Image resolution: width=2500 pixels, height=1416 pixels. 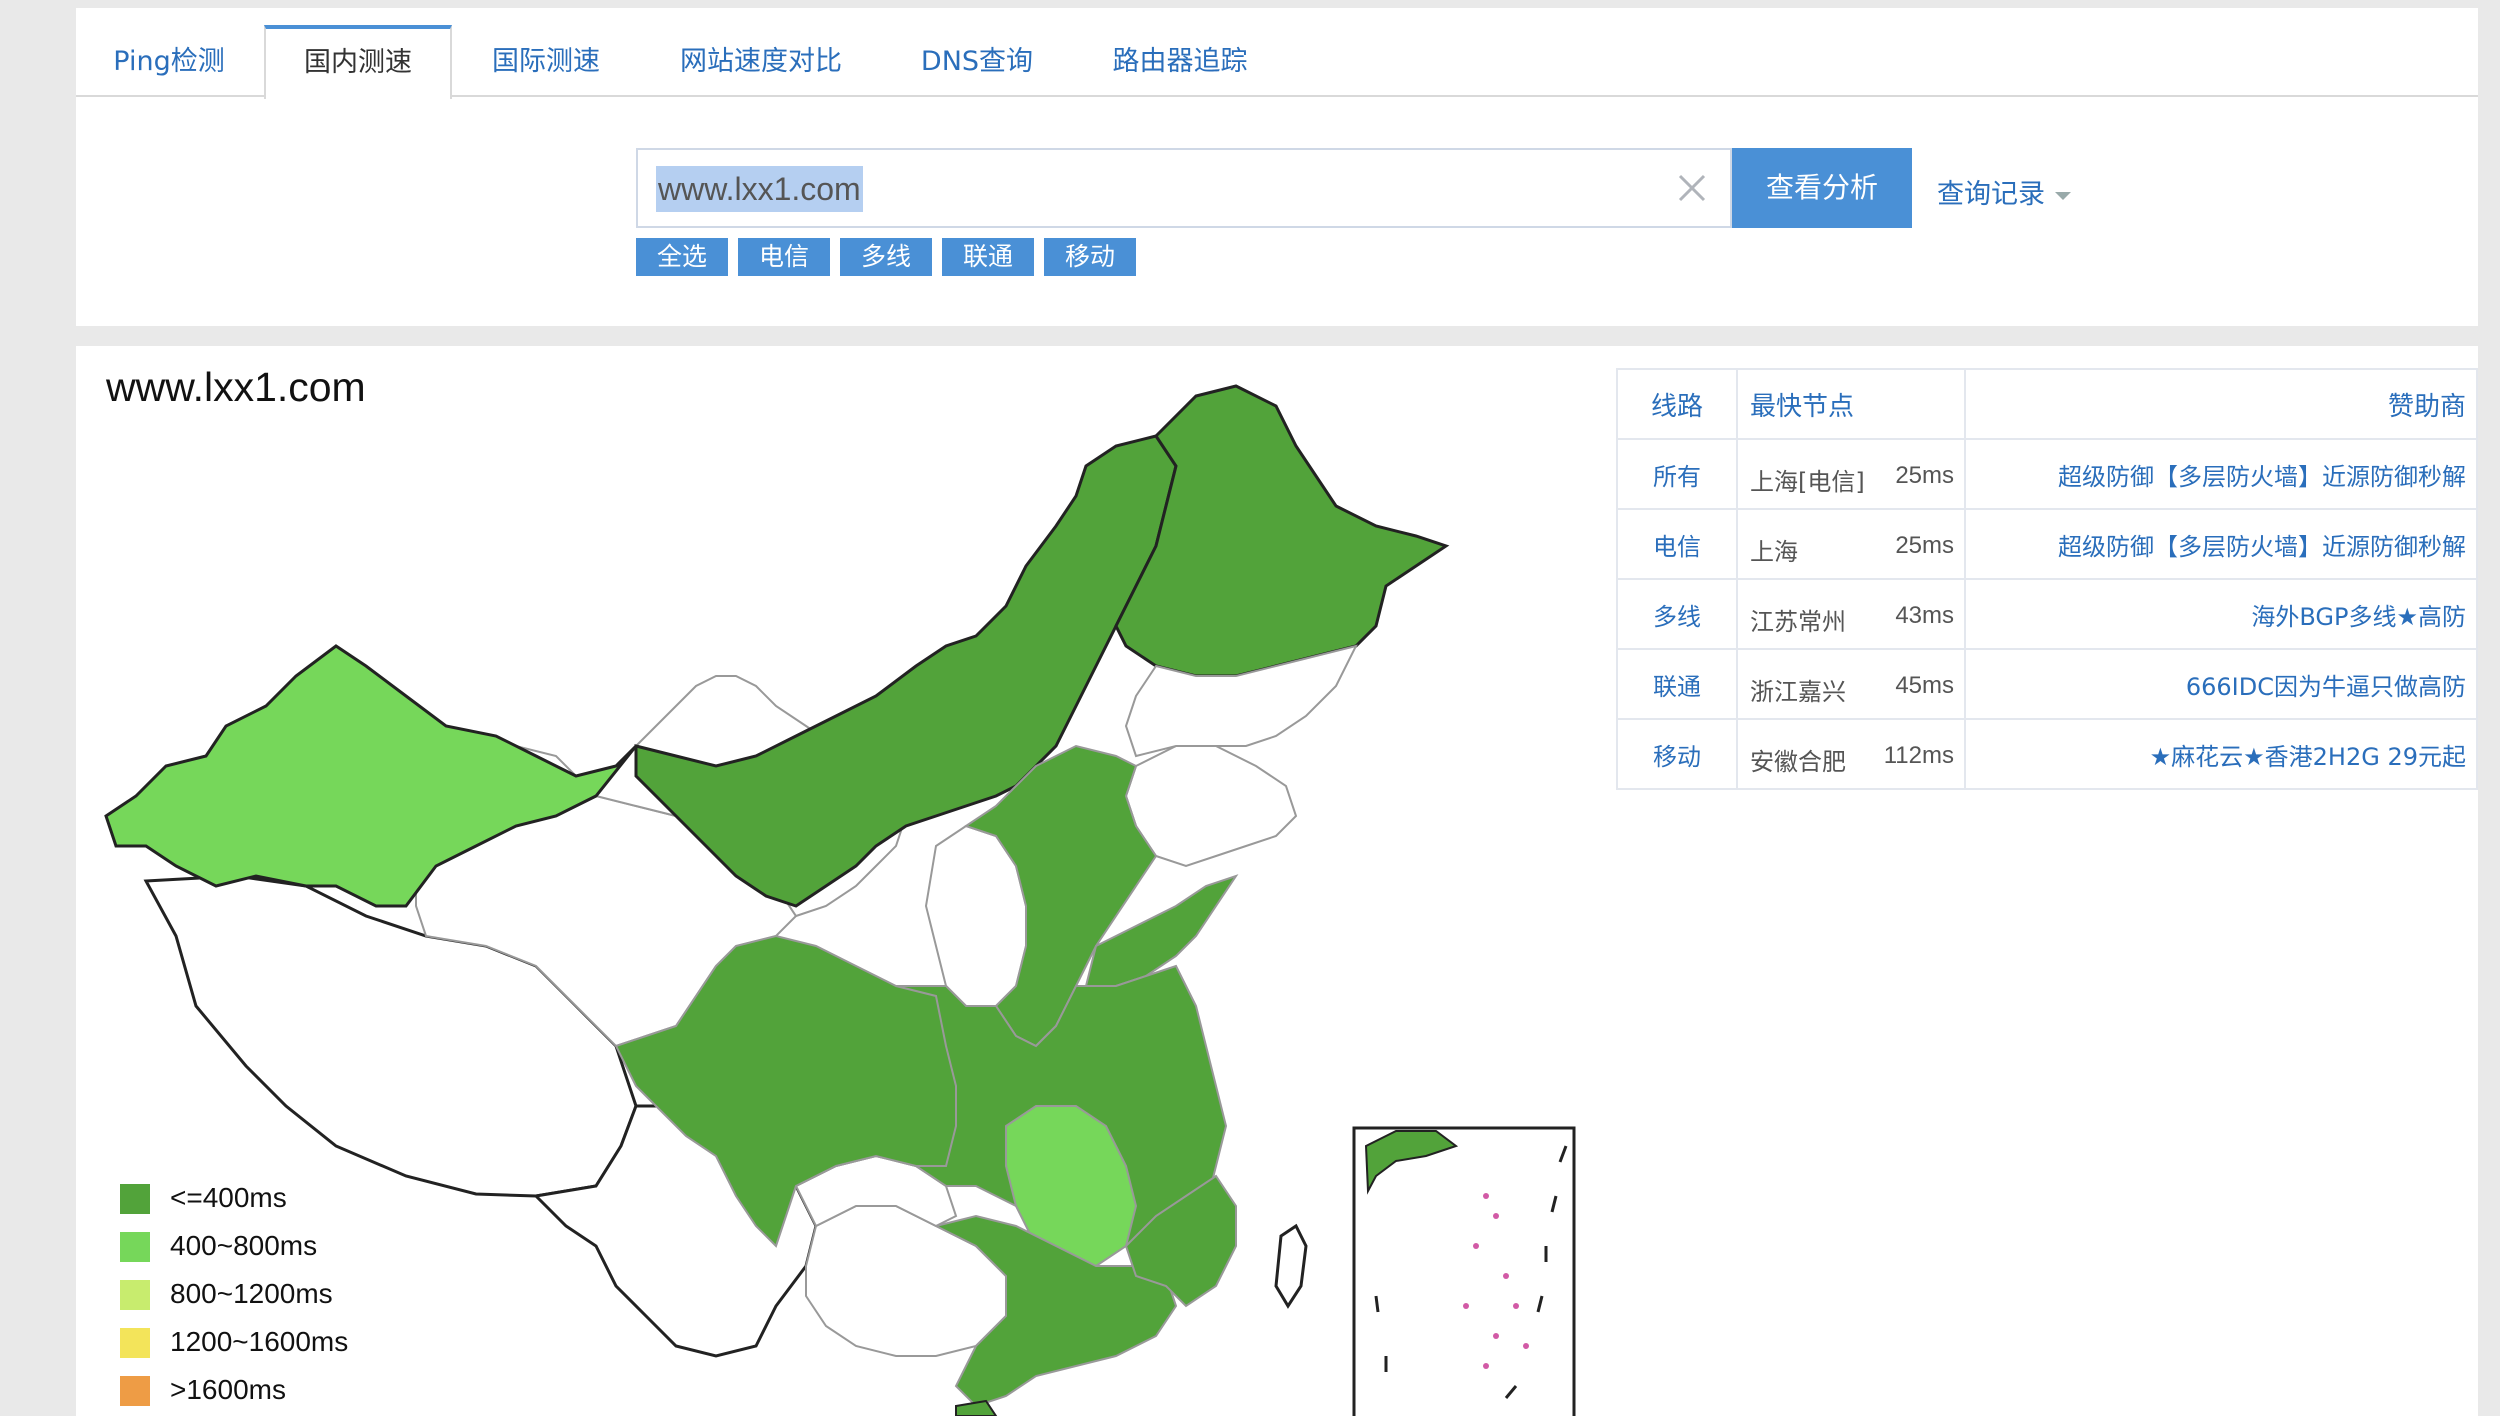 What do you see at coordinates (1692, 188) in the screenshot?
I see `clear-icon` at bounding box center [1692, 188].